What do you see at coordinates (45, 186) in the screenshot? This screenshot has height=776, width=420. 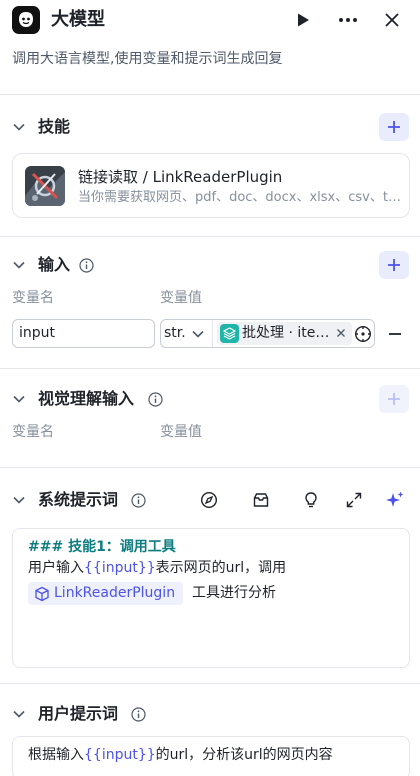 I see `plugin-cover-image` at bounding box center [45, 186].